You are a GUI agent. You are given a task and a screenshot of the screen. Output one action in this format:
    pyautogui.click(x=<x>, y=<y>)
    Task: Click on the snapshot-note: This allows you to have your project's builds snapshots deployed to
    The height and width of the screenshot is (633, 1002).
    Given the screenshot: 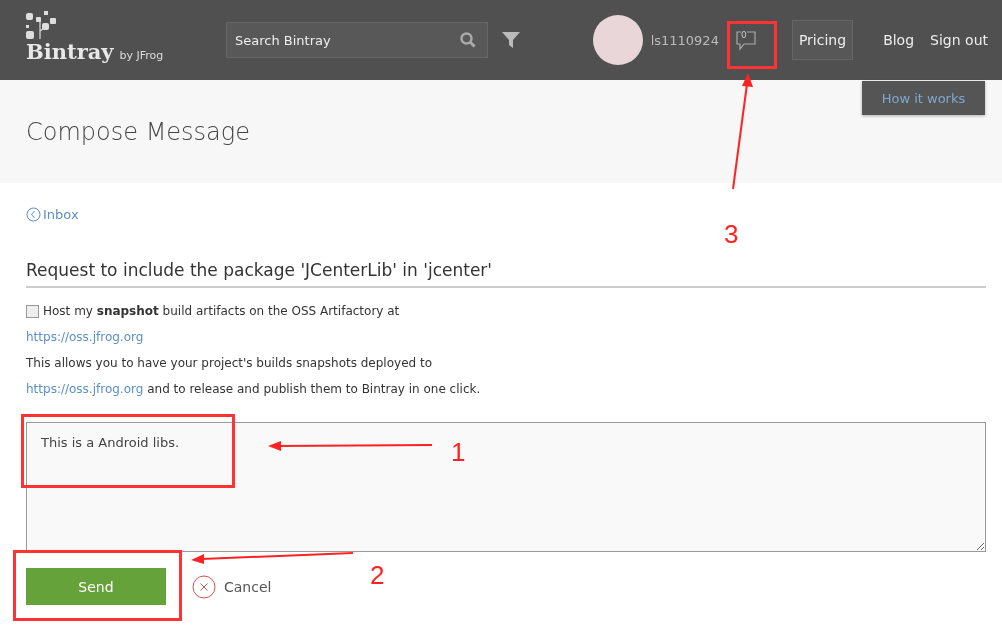 What is the action you would take?
    pyautogui.click(x=229, y=363)
    